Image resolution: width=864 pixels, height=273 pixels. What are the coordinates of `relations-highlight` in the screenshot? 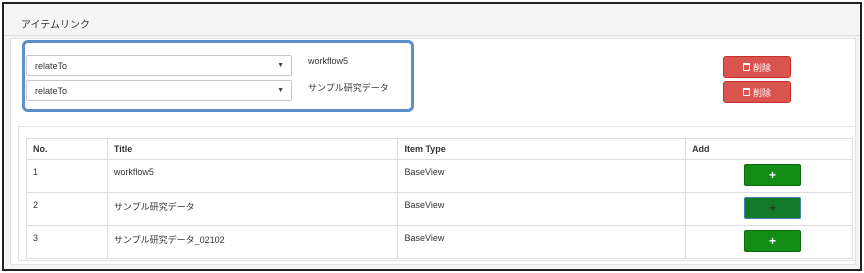 It's located at (218, 76).